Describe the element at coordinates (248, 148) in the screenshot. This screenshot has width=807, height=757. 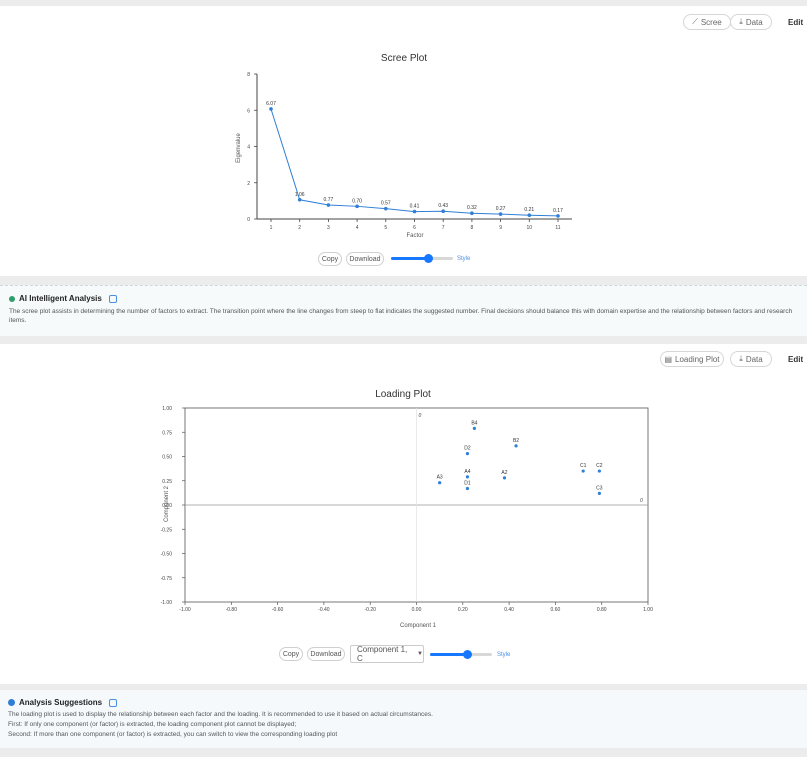
I see `scree-y-tick-label: 4` at that location.